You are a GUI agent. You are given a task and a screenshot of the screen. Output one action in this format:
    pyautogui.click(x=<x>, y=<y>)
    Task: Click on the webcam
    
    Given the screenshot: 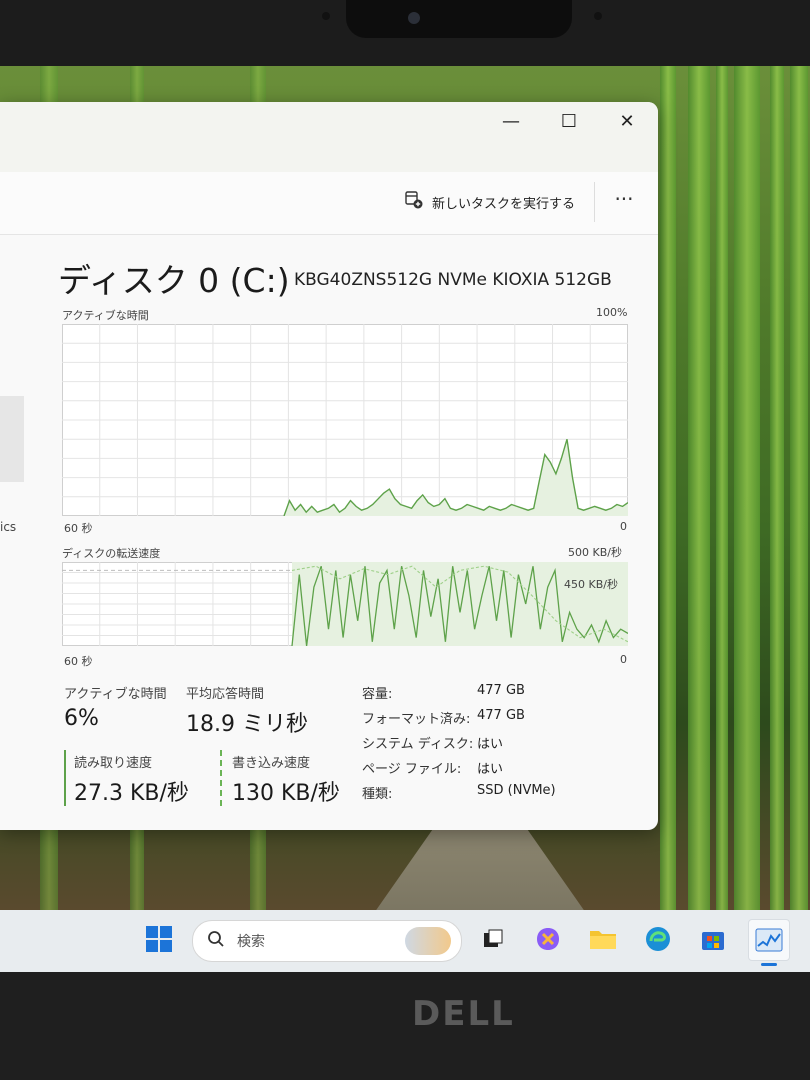 What is the action you would take?
    pyautogui.click(x=459, y=19)
    